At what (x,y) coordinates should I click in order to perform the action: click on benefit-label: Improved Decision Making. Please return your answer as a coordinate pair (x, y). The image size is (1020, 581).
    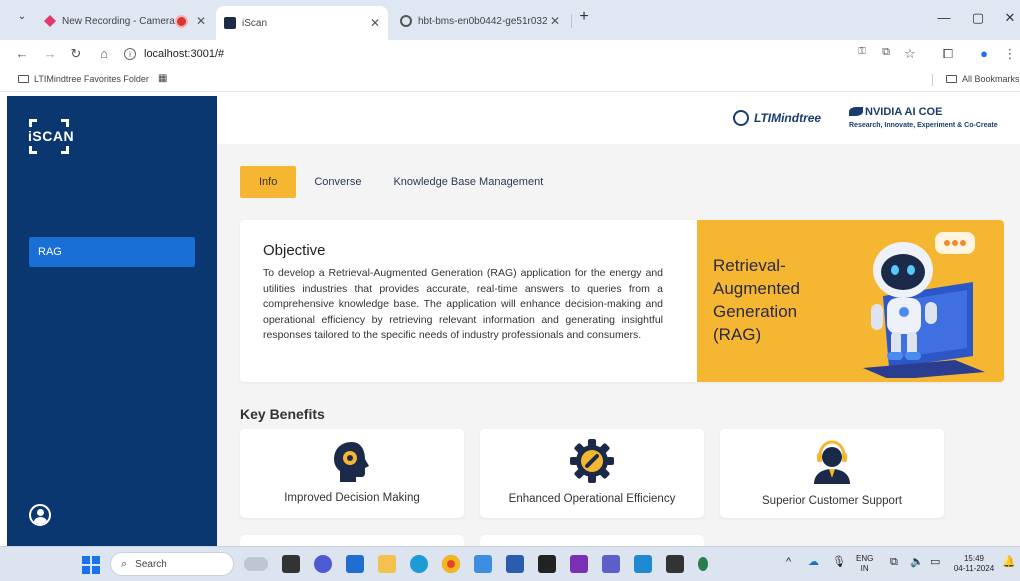
    Looking at the image, I should click on (352, 498).